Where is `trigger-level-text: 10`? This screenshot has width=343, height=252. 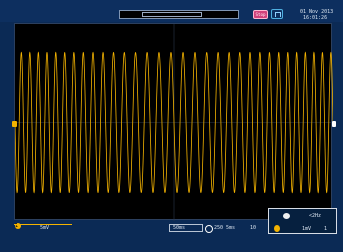
trigger-level-text: 10 is located at coordinates (253, 228).